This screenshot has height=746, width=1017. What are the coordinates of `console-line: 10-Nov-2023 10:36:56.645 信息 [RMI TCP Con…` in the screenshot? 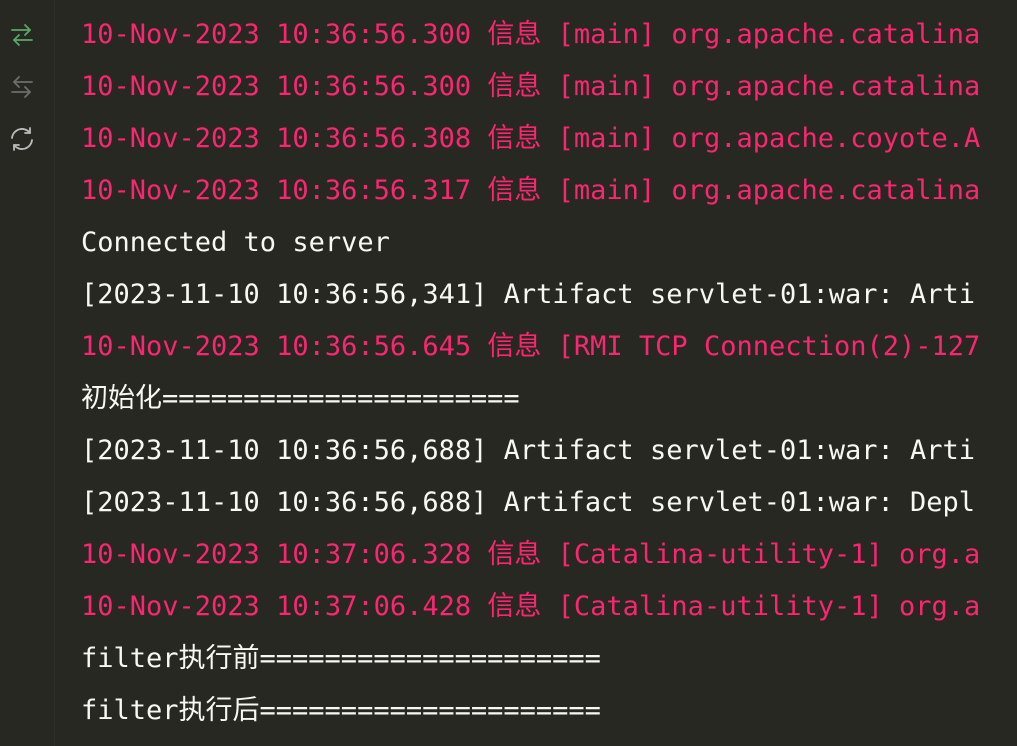 It's located at (531, 346).